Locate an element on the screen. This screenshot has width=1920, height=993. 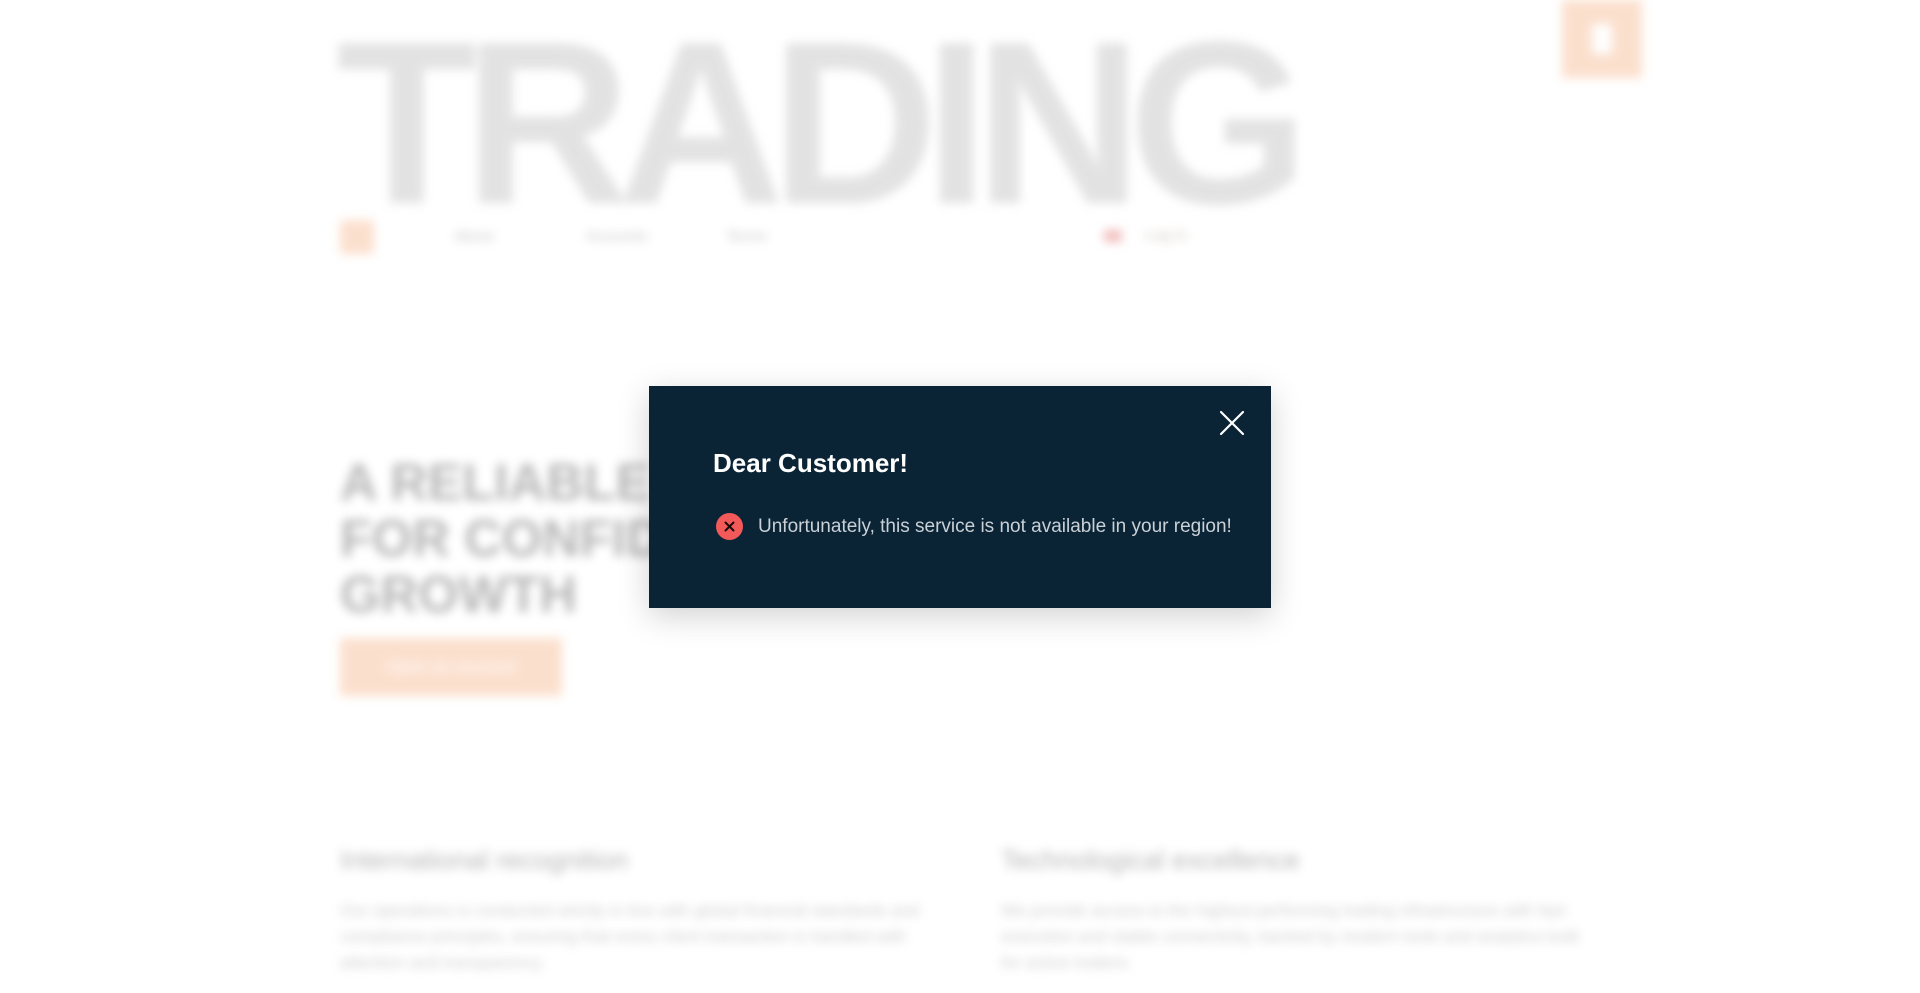
nav-item-about: About is located at coordinates (473, 236).